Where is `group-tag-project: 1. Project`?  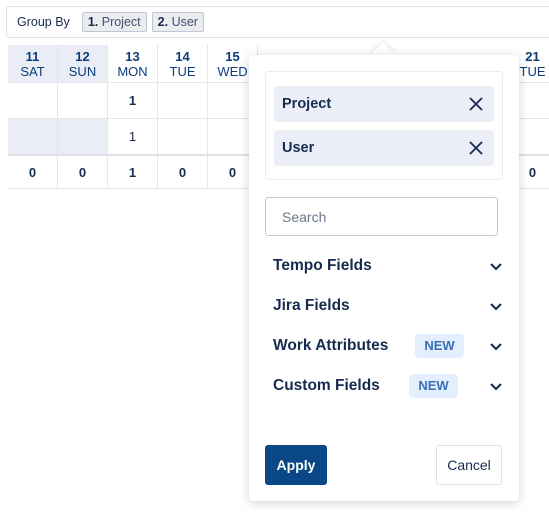
group-tag-project: 1. Project is located at coordinates (114, 22).